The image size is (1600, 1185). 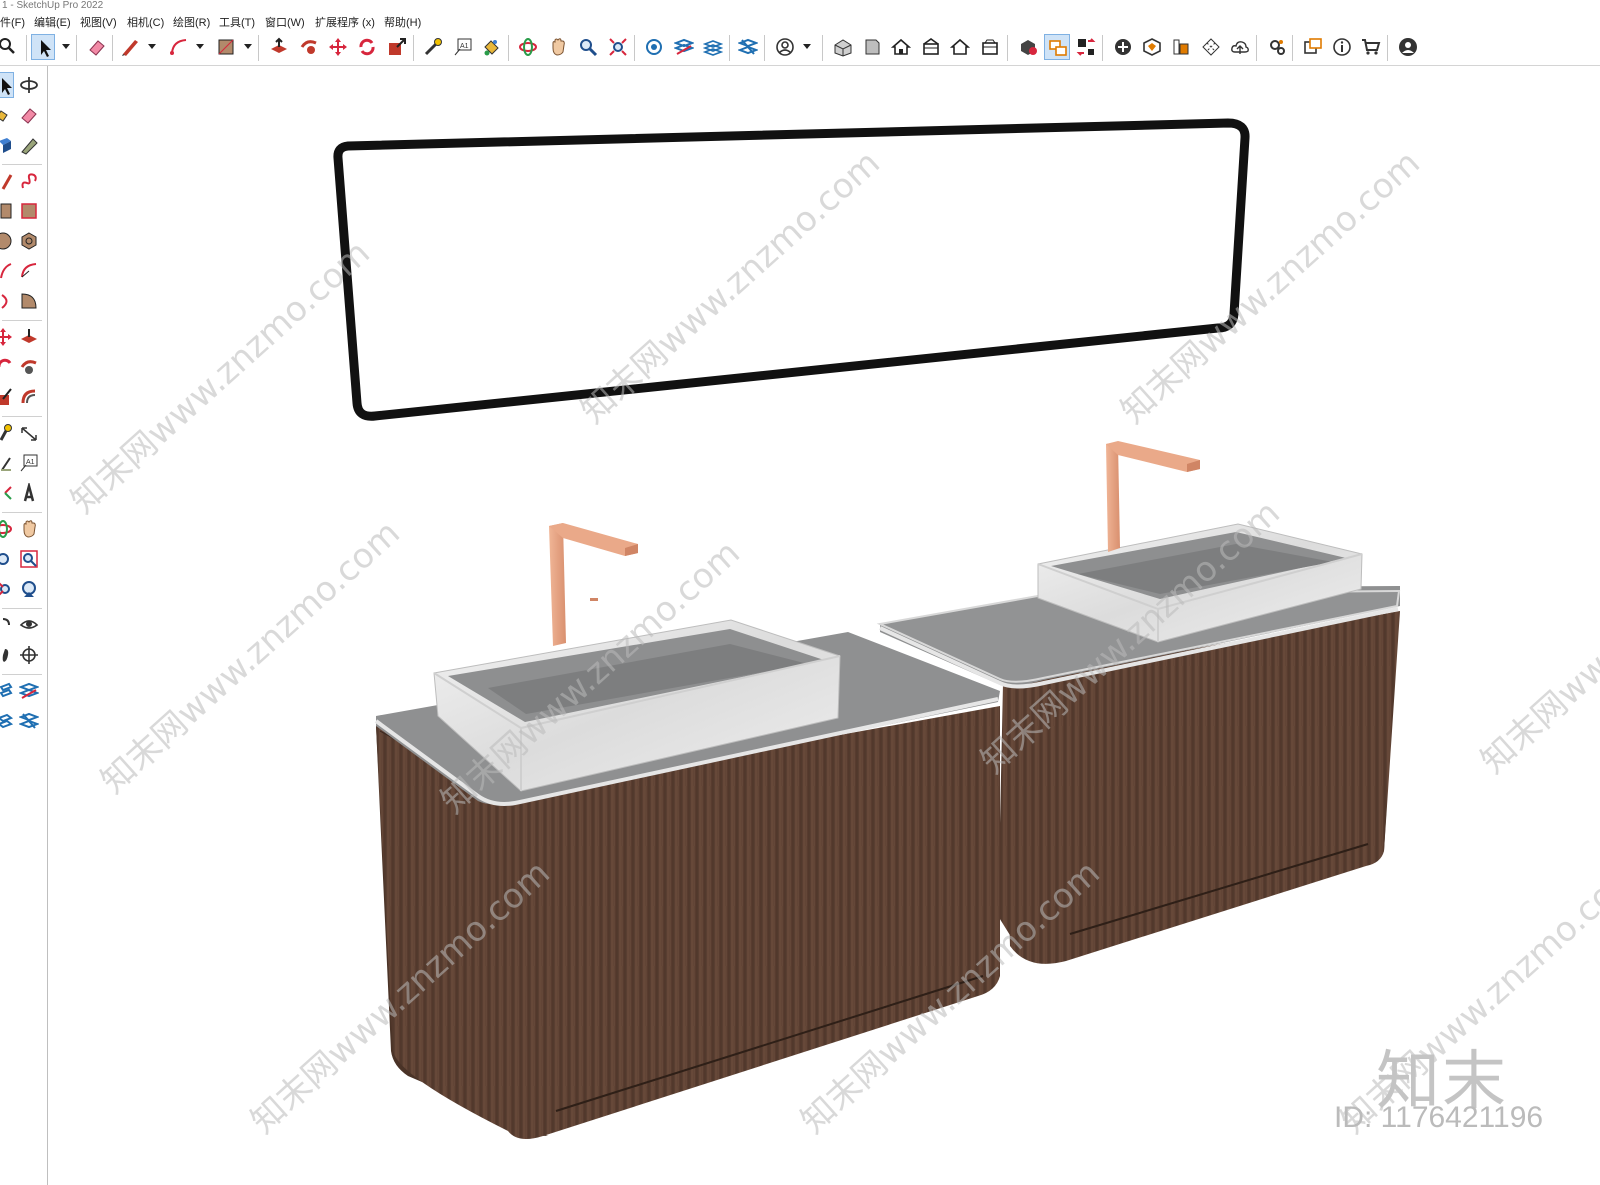 What do you see at coordinates (130, 47) in the screenshot?
I see `pencil-line-icon` at bounding box center [130, 47].